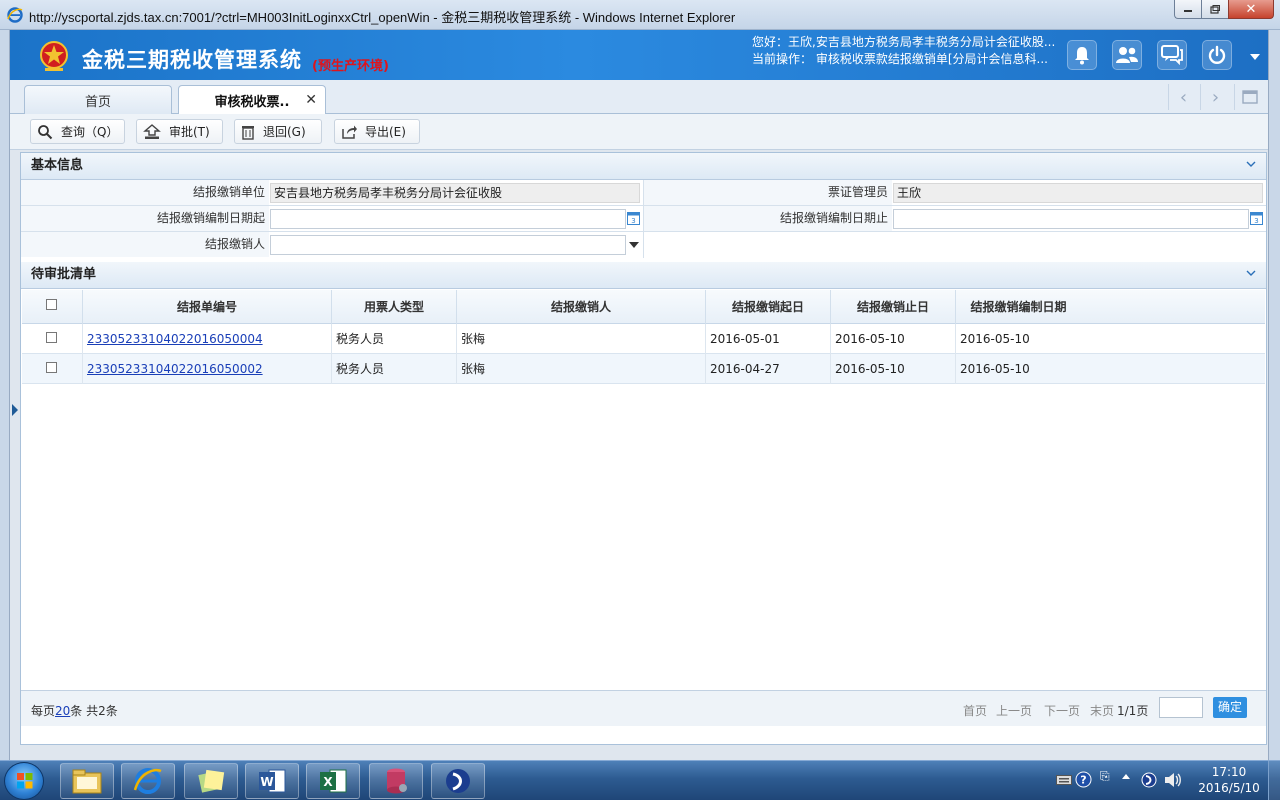 This screenshot has width=1280, height=800. What do you see at coordinates (1251, 9) in the screenshot?
I see `close-window-button: ✕` at bounding box center [1251, 9].